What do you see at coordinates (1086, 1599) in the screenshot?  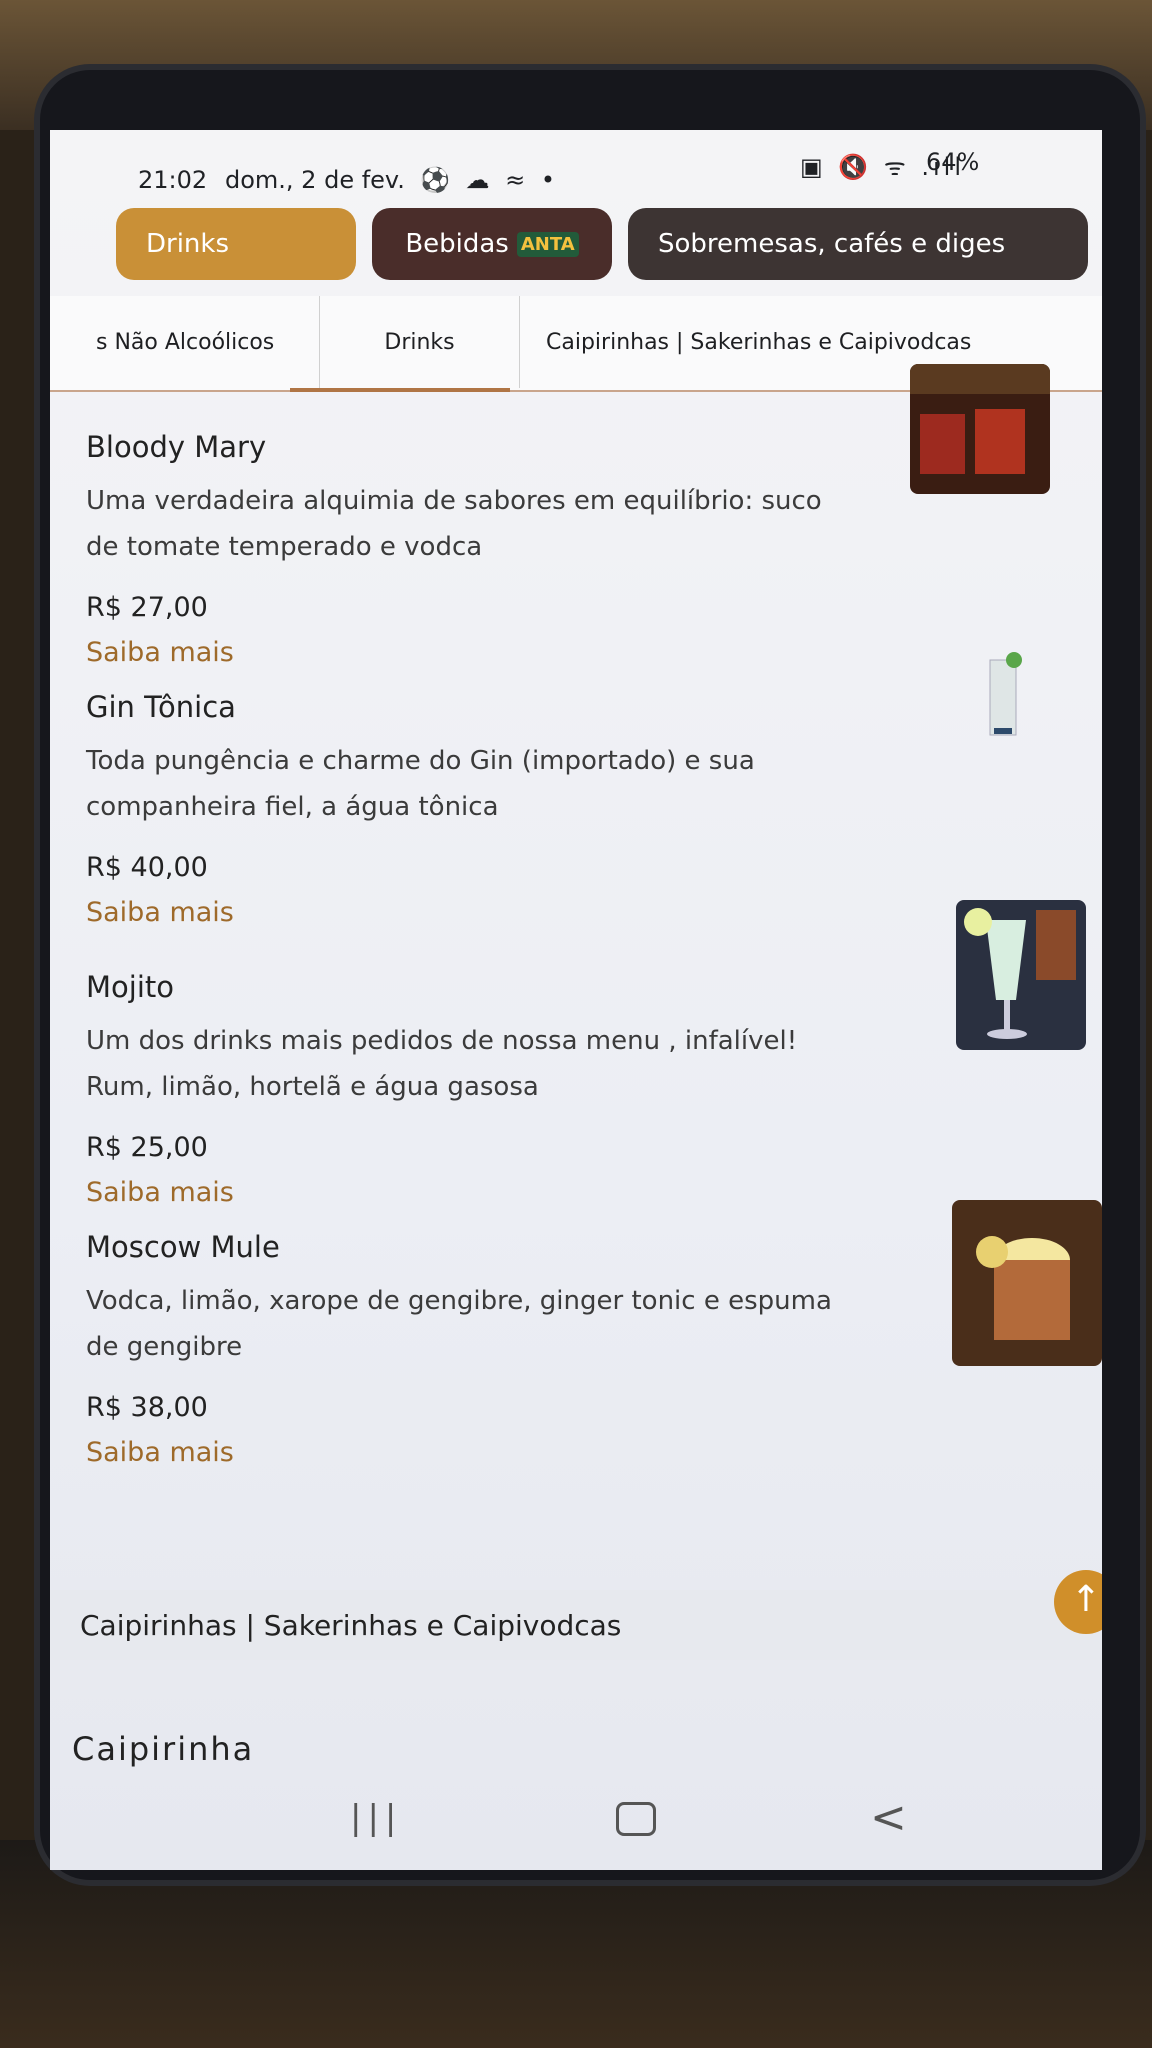 I see `arrow-up-icon: ↑` at bounding box center [1086, 1599].